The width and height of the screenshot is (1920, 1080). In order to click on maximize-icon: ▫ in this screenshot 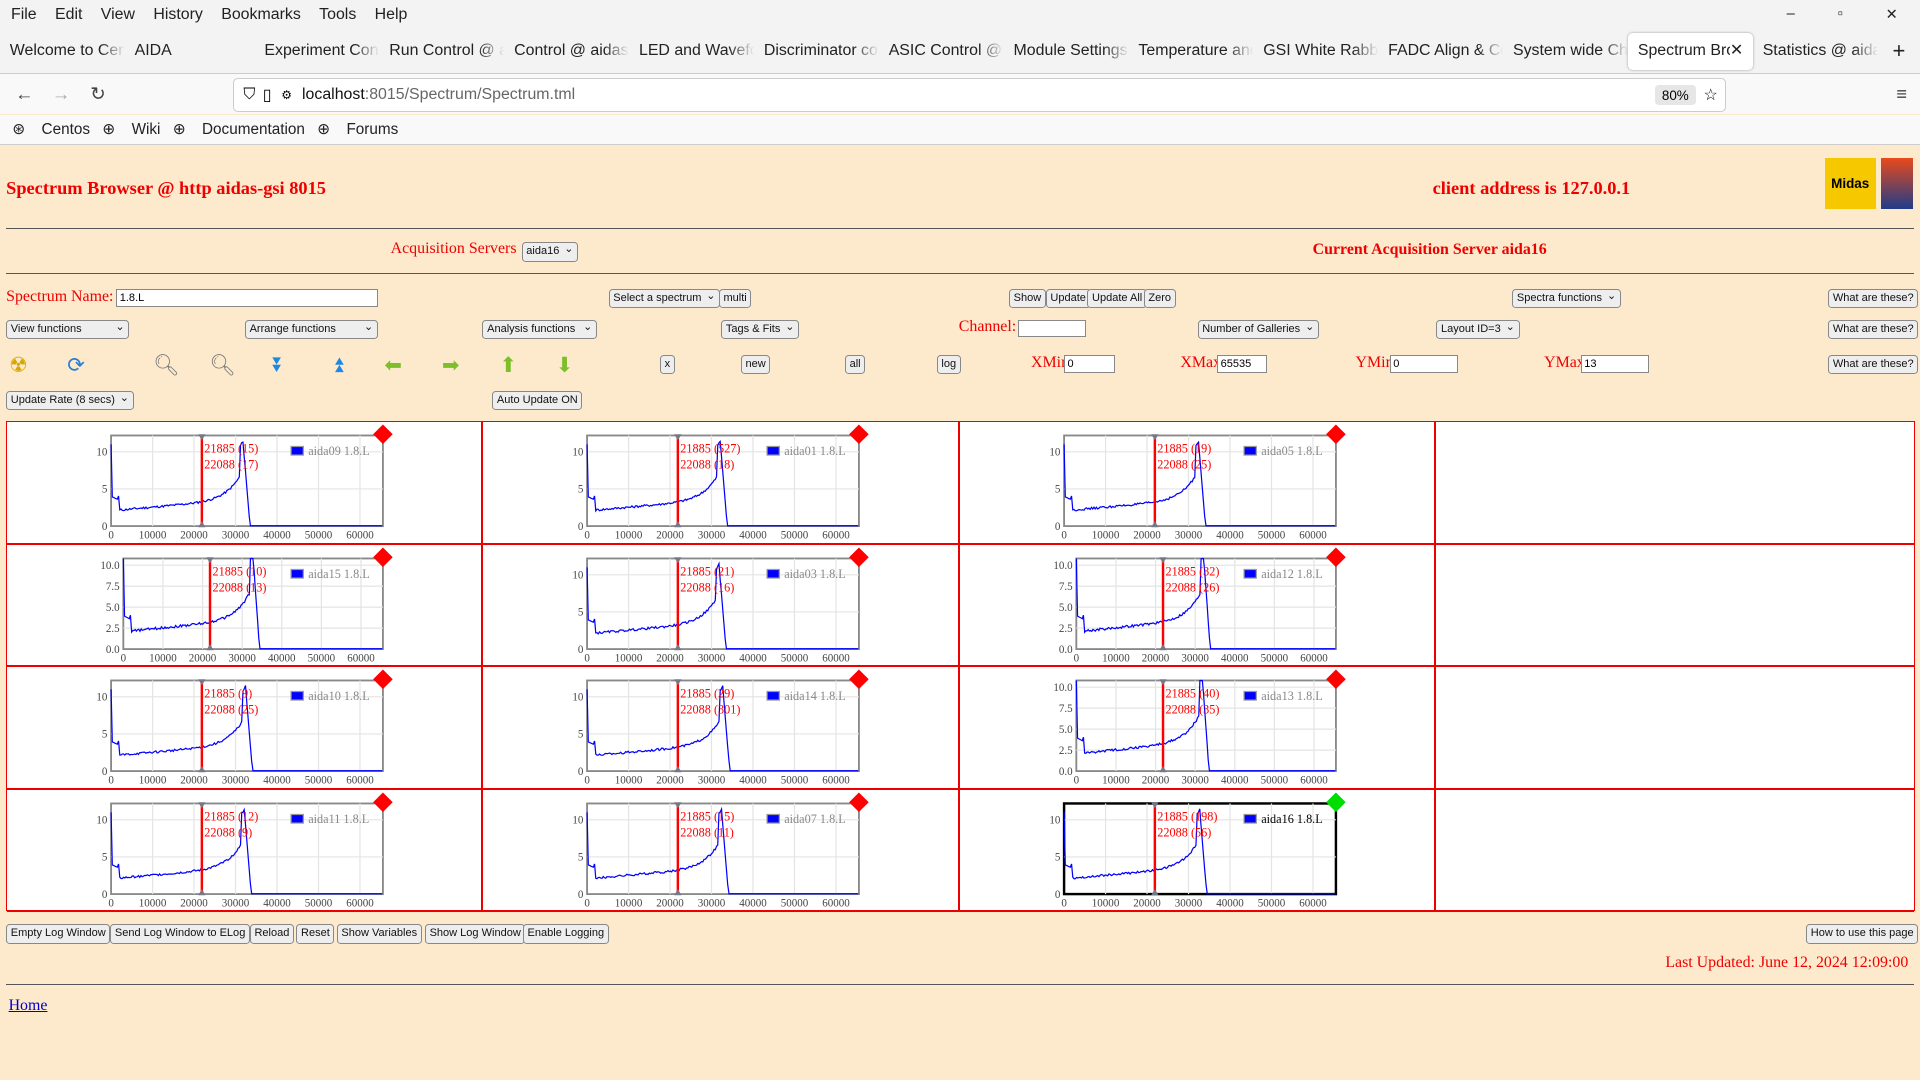, I will do `click(1840, 14)`.